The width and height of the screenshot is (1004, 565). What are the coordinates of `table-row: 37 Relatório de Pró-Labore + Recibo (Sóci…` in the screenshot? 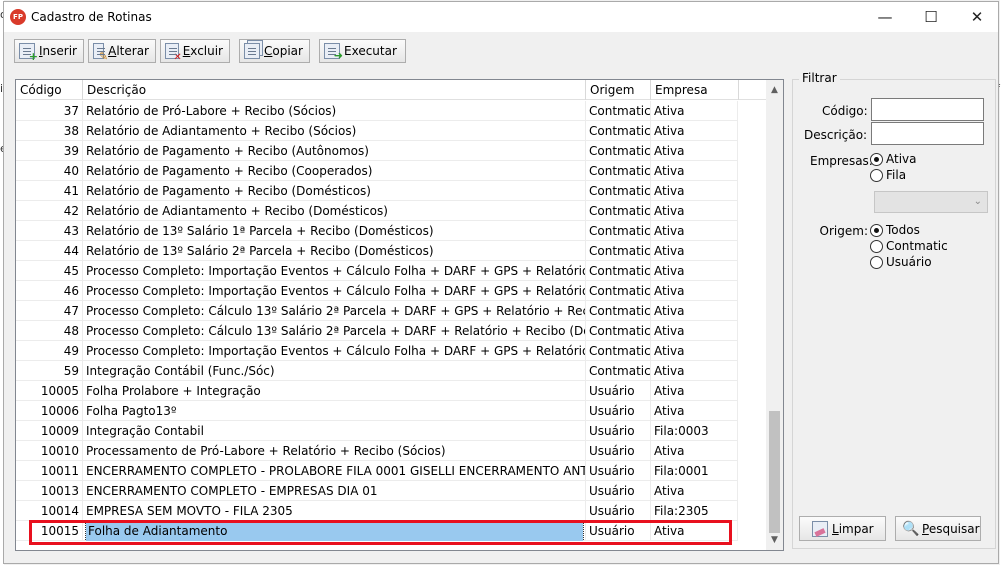 It's located at (377, 111).